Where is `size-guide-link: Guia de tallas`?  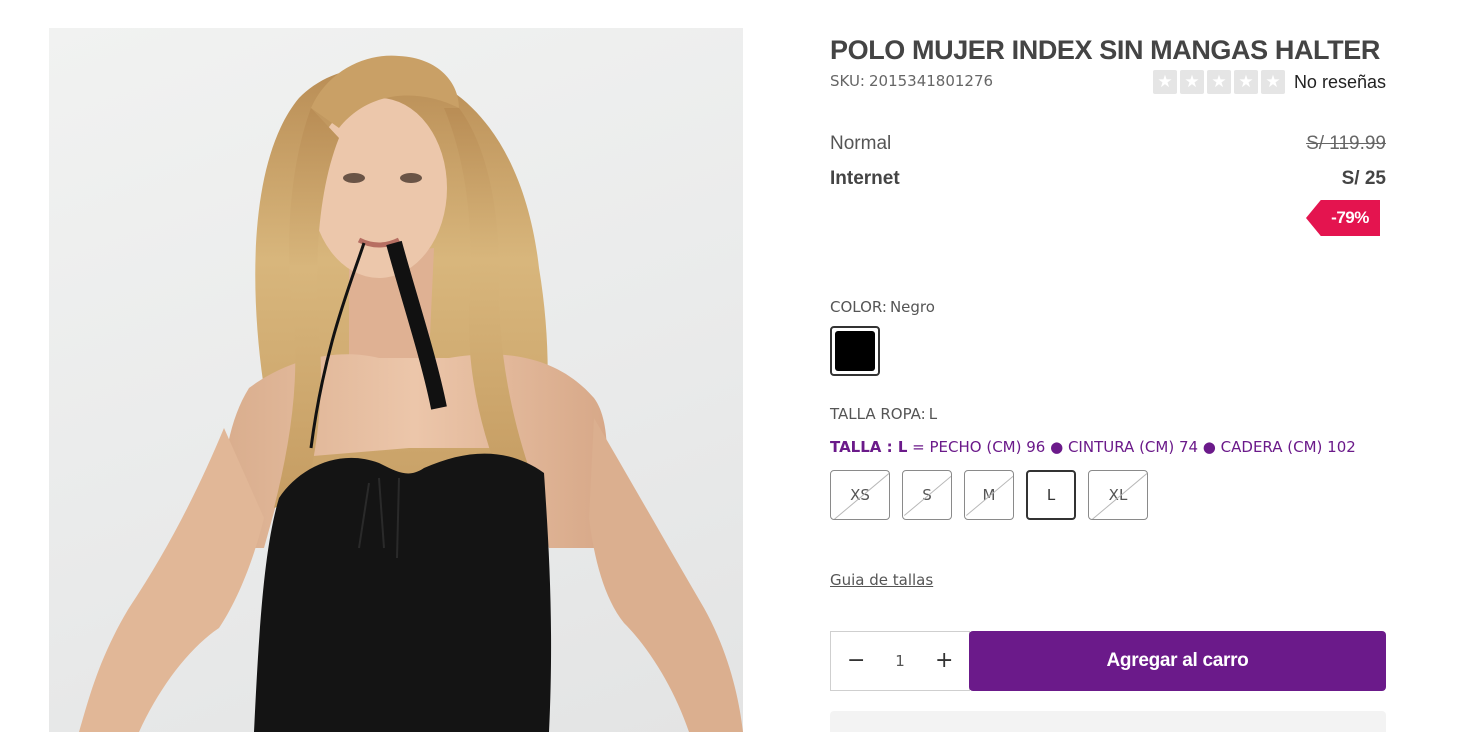
size-guide-link: Guia de tallas is located at coordinates (881, 580).